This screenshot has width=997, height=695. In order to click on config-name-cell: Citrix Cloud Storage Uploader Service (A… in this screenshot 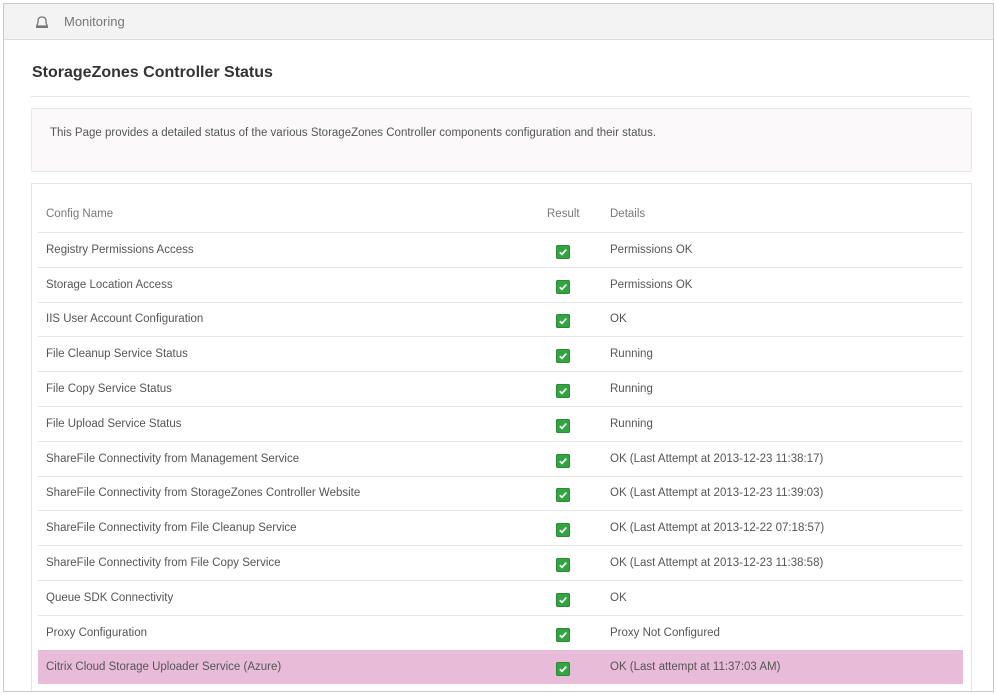, I will do `click(164, 667)`.